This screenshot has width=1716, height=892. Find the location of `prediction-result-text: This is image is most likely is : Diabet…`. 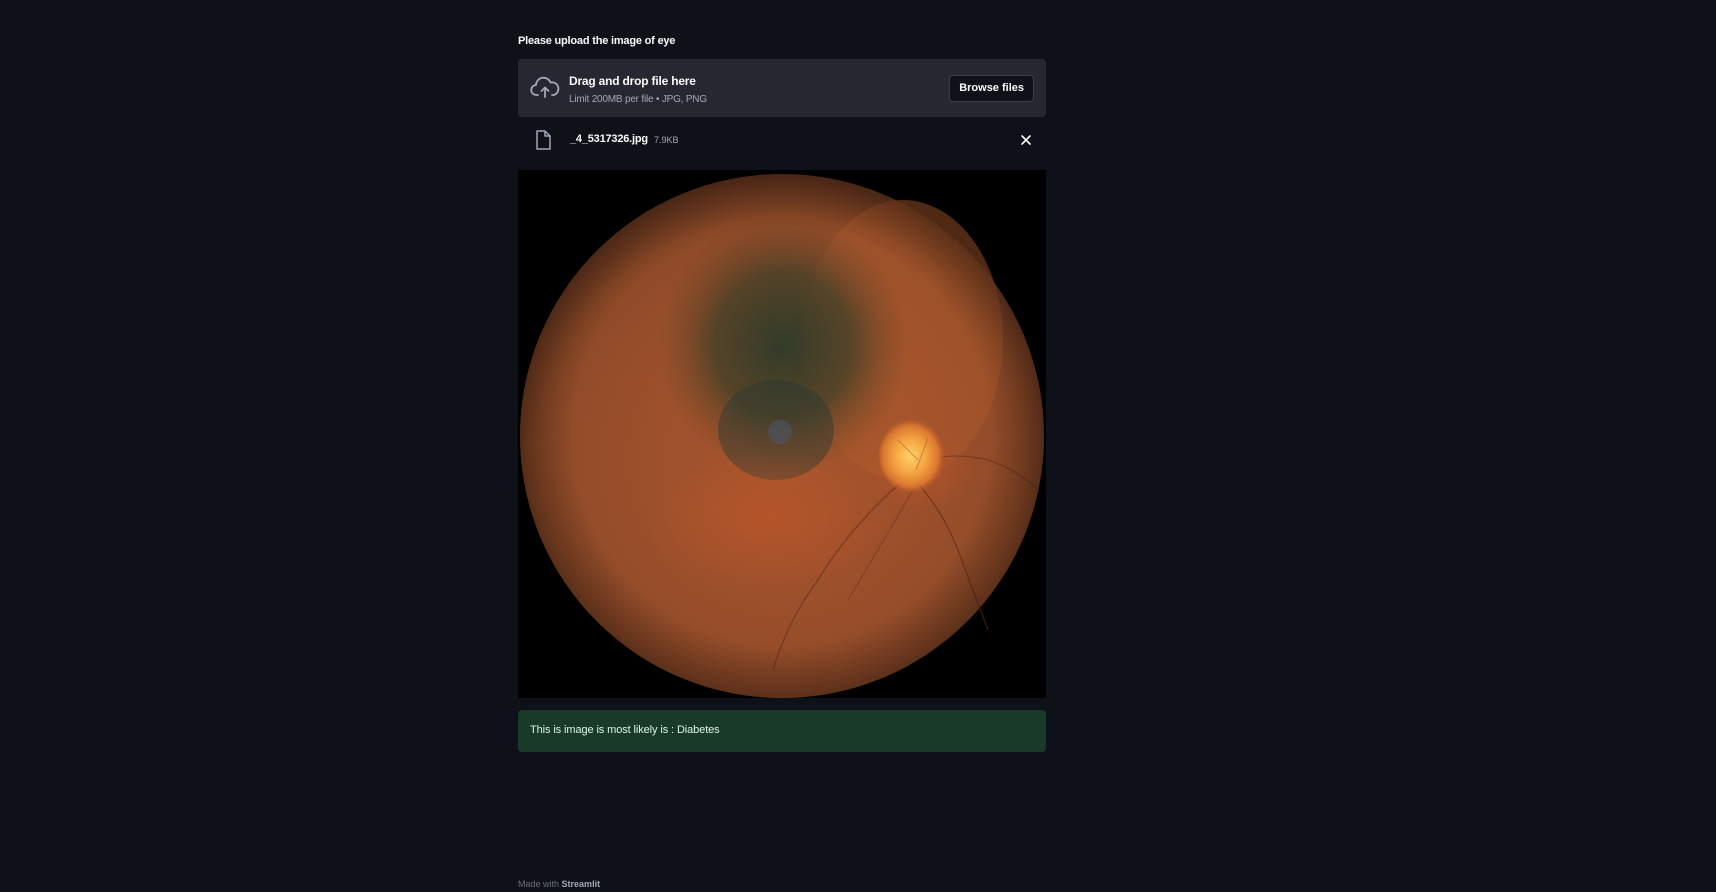

prediction-result-text: This is image is most likely is : Diabet… is located at coordinates (625, 730).